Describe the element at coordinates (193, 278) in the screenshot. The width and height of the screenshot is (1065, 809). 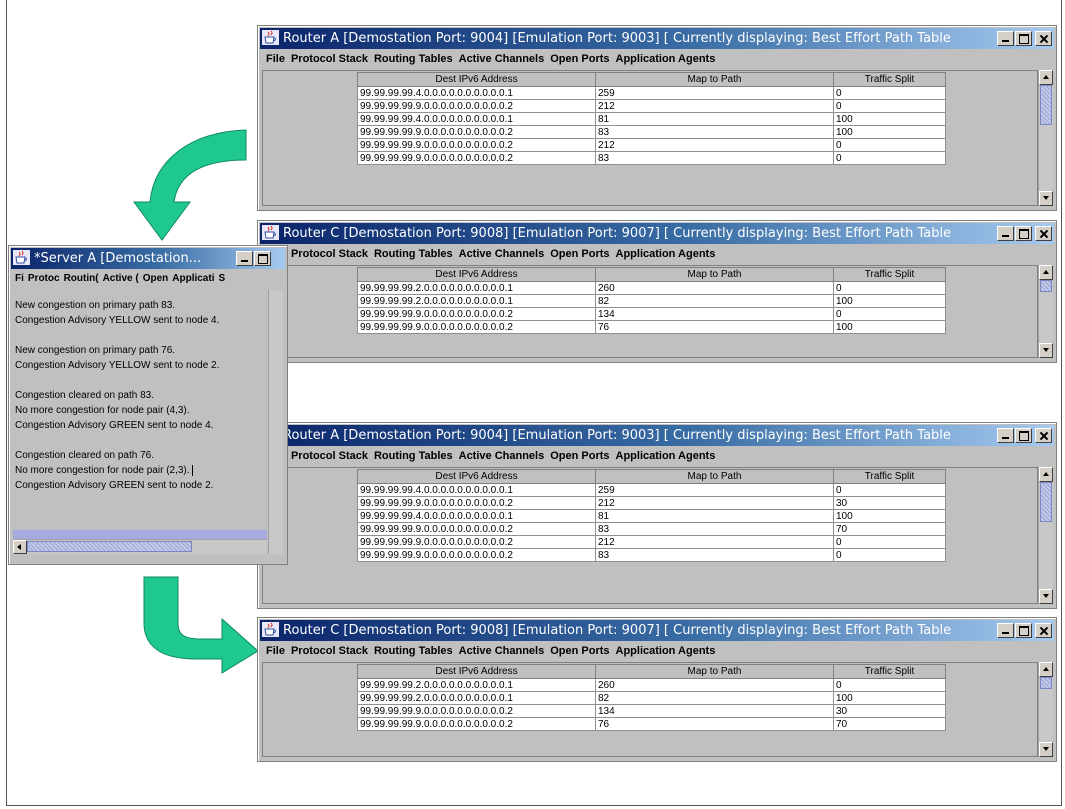
I see `menu-application-agents: Applicati` at that location.